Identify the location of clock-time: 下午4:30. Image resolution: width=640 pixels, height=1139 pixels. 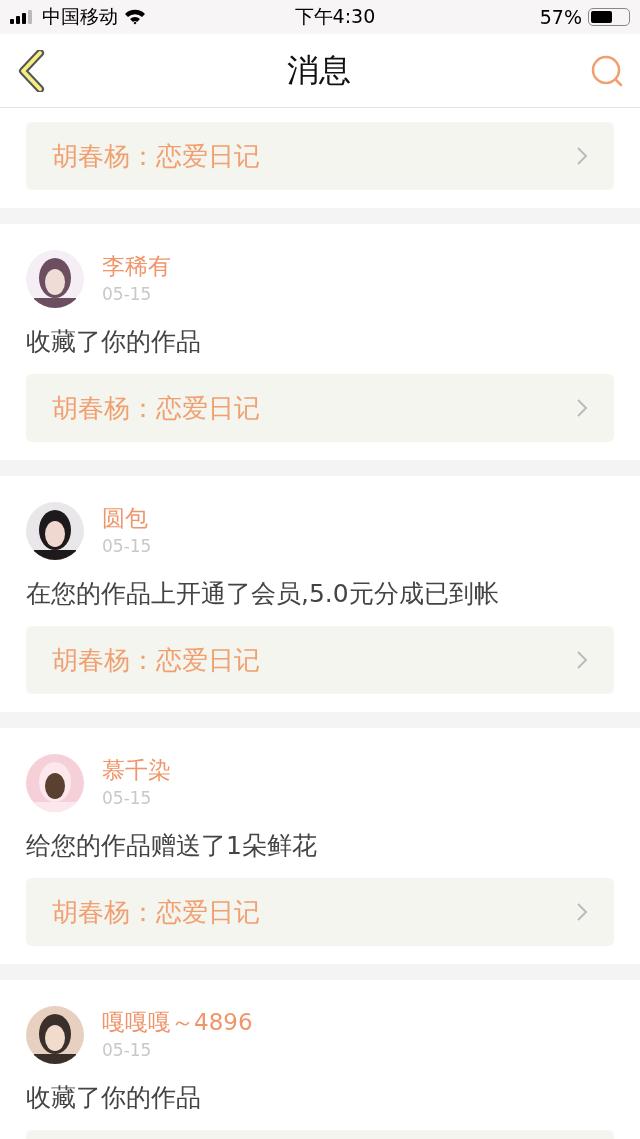
(335, 16).